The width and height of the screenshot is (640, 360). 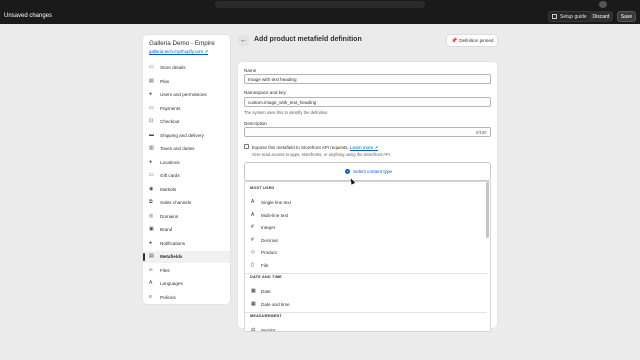 What do you see at coordinates (186, 136) in the screenshot?
I see `sidebar-item-shipping-and-delivery: ▬ Shipping and delivery` at bounding box center [186, 136].